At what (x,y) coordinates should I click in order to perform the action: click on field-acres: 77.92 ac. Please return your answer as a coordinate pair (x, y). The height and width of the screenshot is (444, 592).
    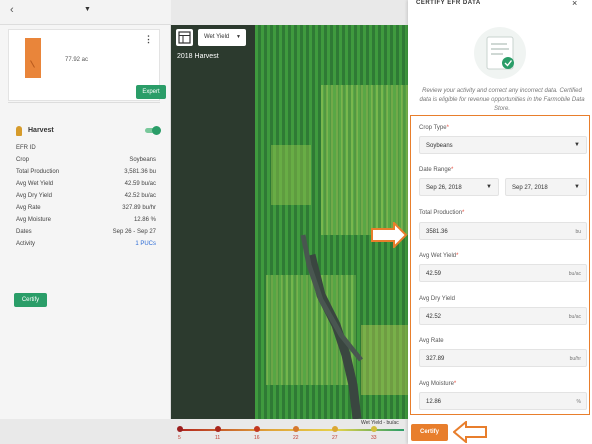
    Looking at the image, I should click on (77, 60).